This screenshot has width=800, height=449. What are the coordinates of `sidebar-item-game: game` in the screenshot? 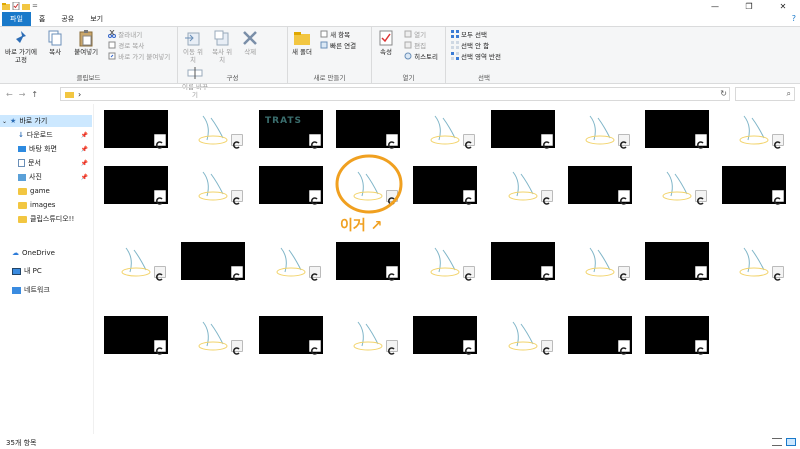 It's located at (55, 191).